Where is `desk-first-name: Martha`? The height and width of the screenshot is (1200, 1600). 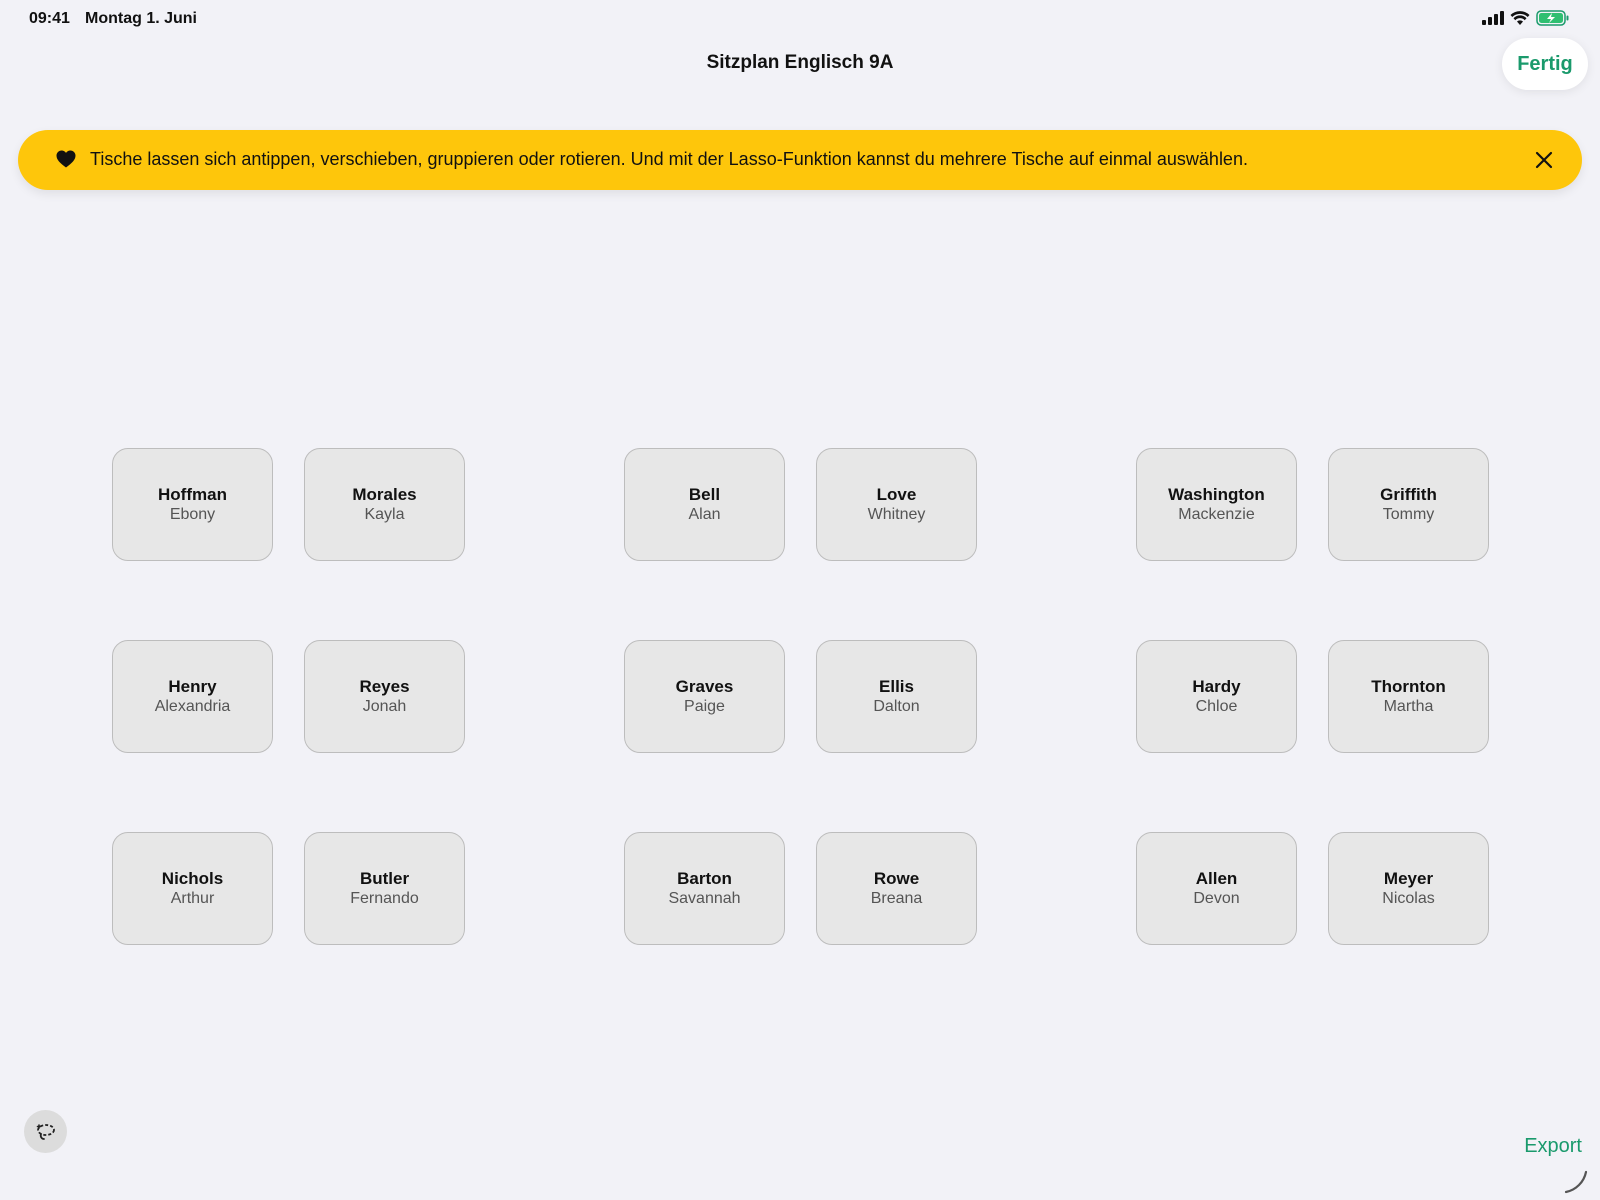
desk-first-name: Martha is located at coordinates (1408, 706).